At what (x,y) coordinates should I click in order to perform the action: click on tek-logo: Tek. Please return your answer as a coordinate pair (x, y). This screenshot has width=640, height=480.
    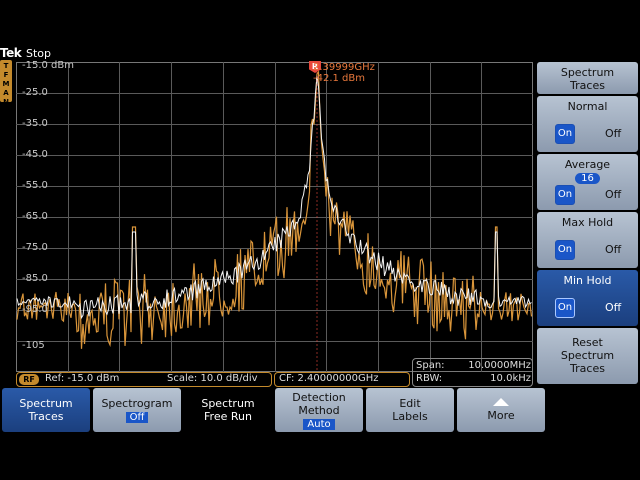
    Looking at the image, I should click on (11, 53).